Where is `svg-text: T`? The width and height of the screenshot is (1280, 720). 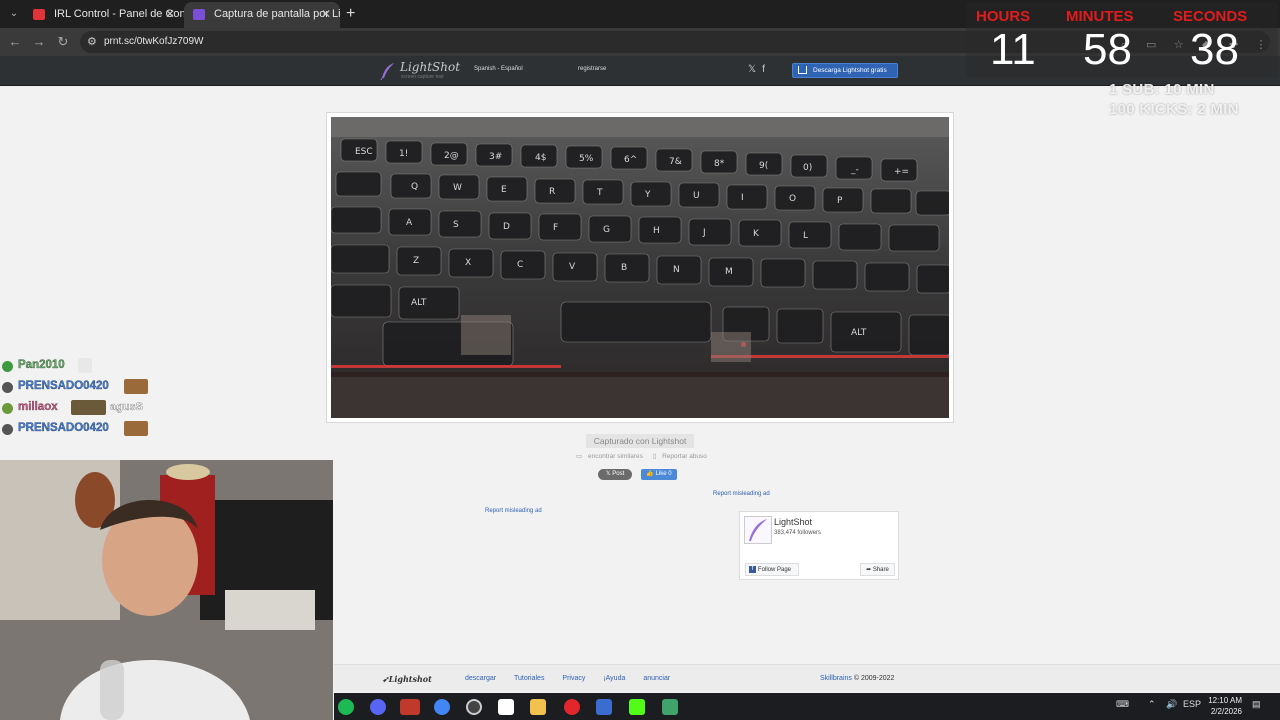 svg-text: T is located at coordinates (599, 193).